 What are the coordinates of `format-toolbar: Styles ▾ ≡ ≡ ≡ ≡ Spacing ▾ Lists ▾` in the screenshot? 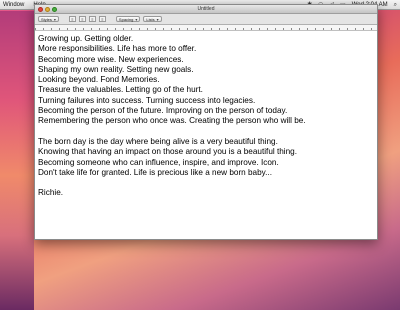 It's located at (206, 19).